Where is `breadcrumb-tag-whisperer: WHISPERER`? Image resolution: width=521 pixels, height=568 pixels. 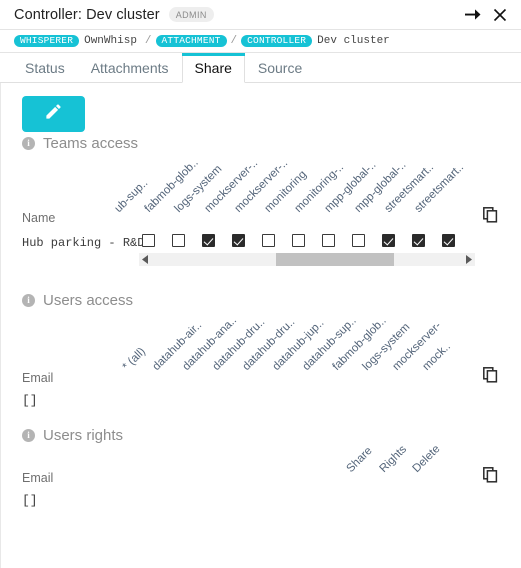 breadcrumb-tag-whisperer: WHISPERER is located at coordinates (47, 41).